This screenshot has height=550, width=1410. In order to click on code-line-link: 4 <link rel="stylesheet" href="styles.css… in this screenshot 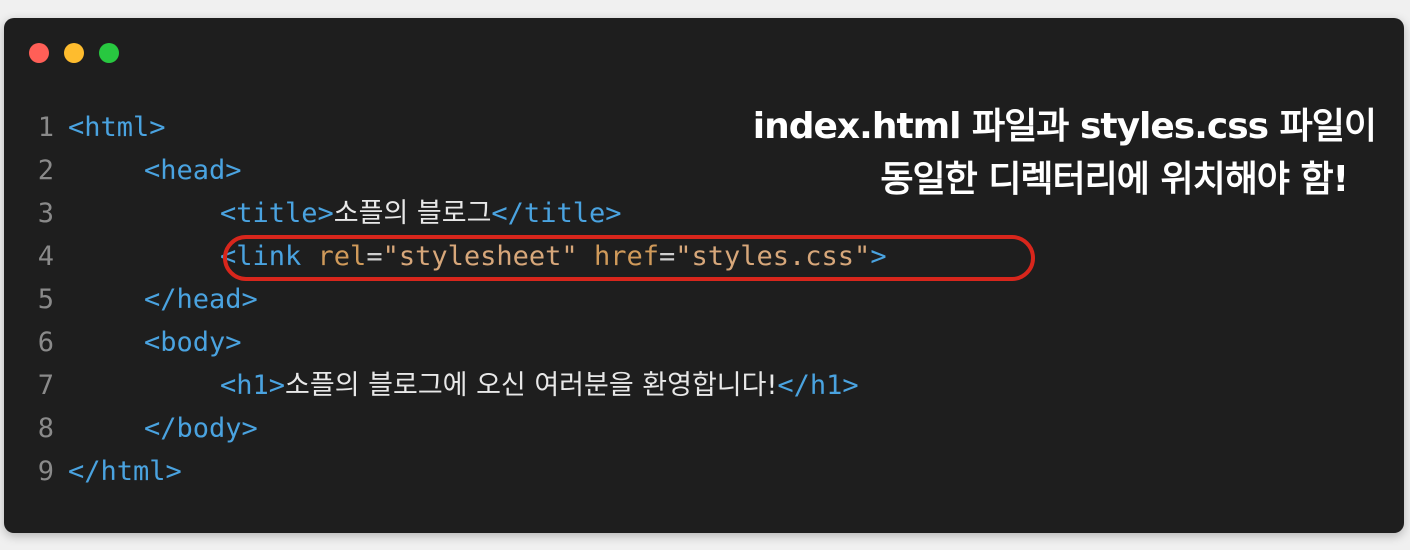, I will do `click(445, 256)`.